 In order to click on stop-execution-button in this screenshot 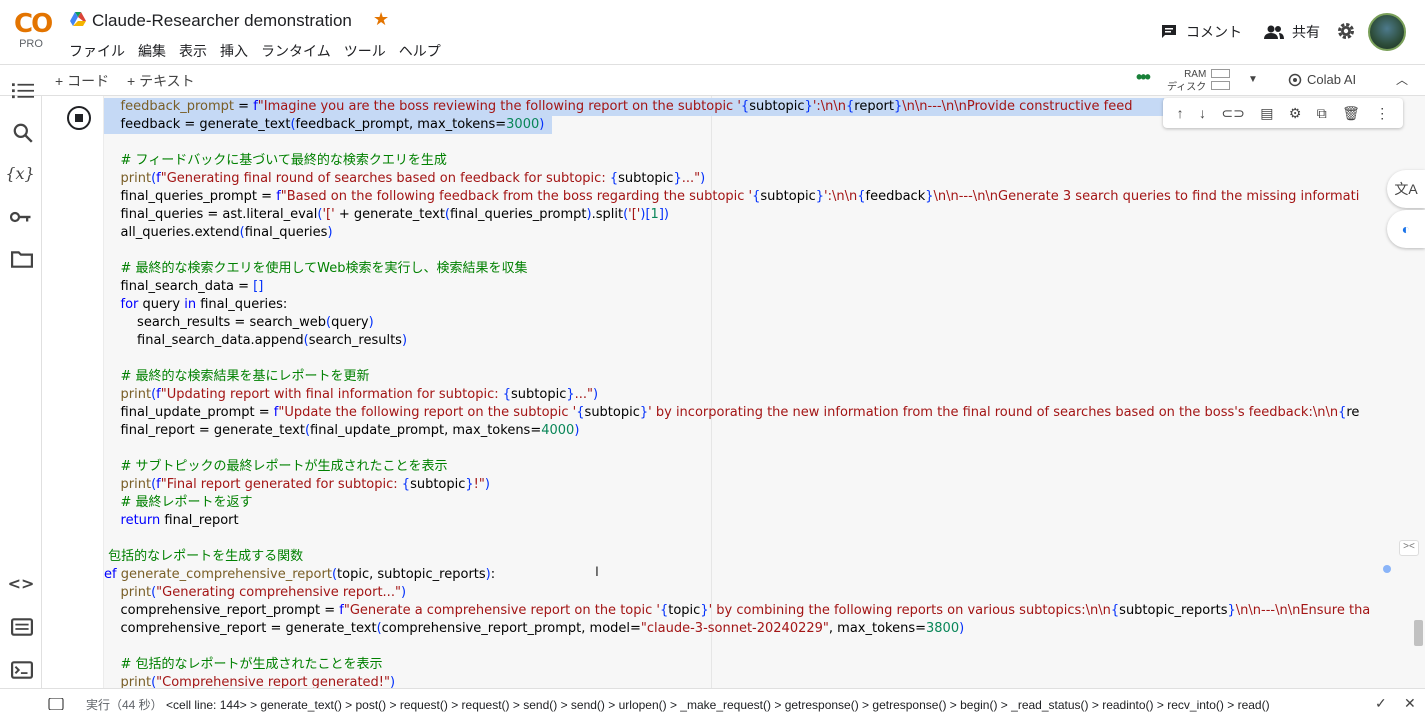, I will do `click(79, 118)`.